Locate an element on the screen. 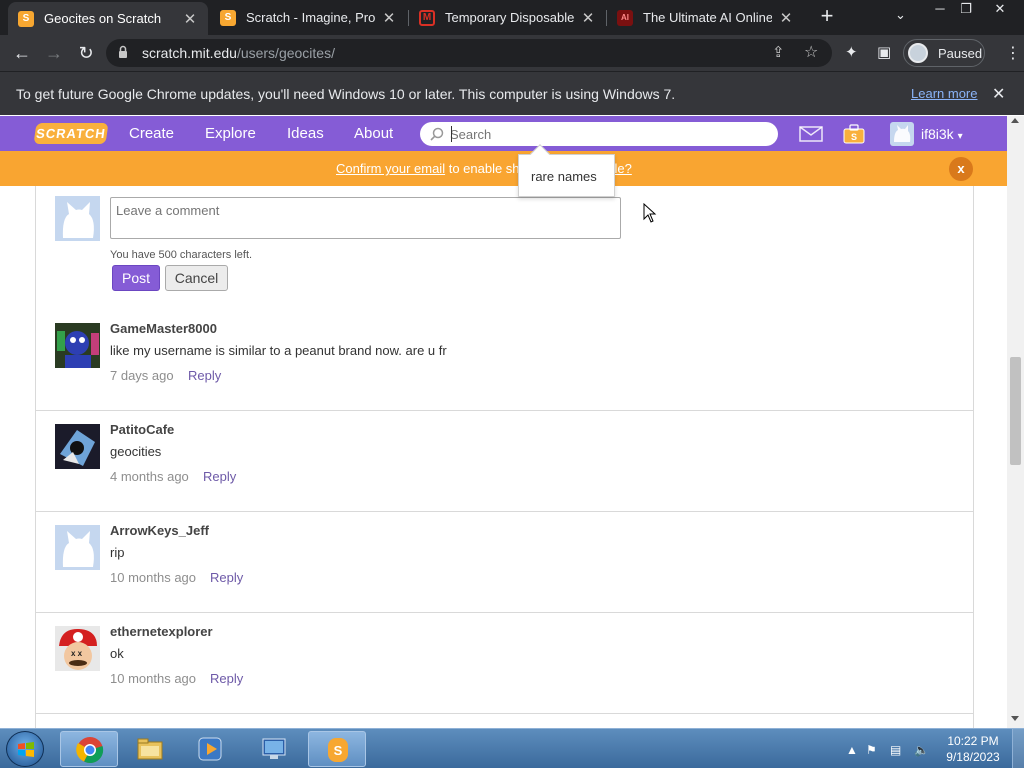 The height and width of the screenshot is (768, 1024). messages-envelope-icon is located at coordinates (811, 134).